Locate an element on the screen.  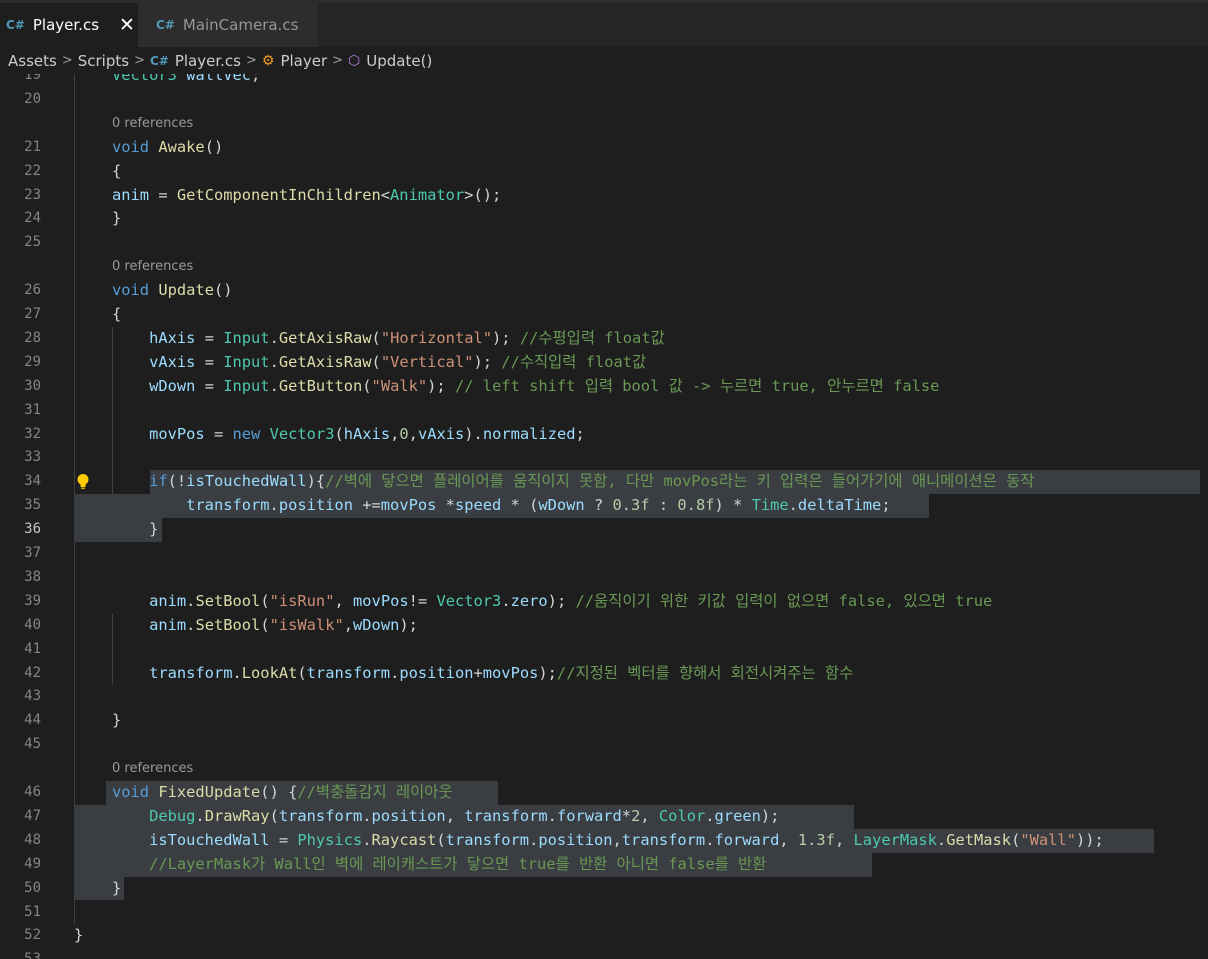
code-text: Vector3 wallVec; is located at coordinates (167, 81).